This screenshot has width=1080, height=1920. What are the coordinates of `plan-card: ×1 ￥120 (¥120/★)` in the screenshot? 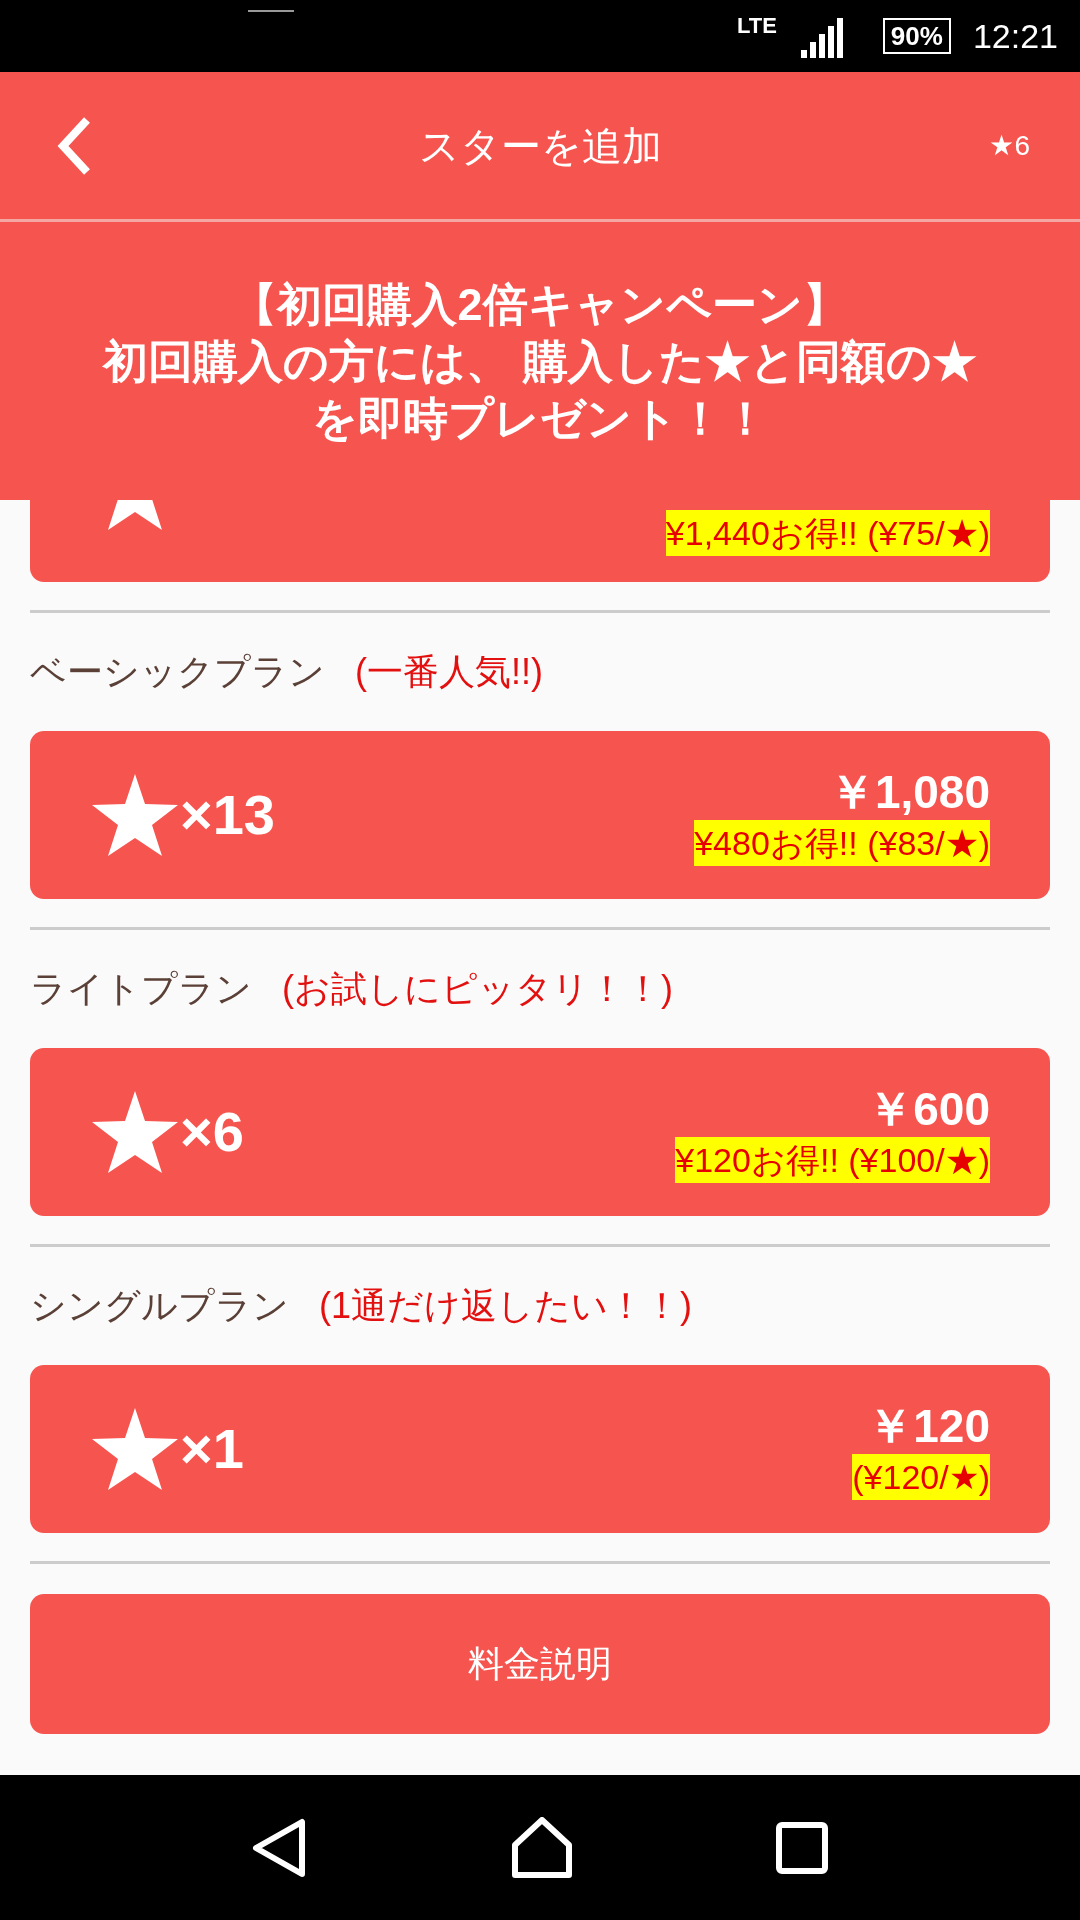 It's located at (540, 1449).